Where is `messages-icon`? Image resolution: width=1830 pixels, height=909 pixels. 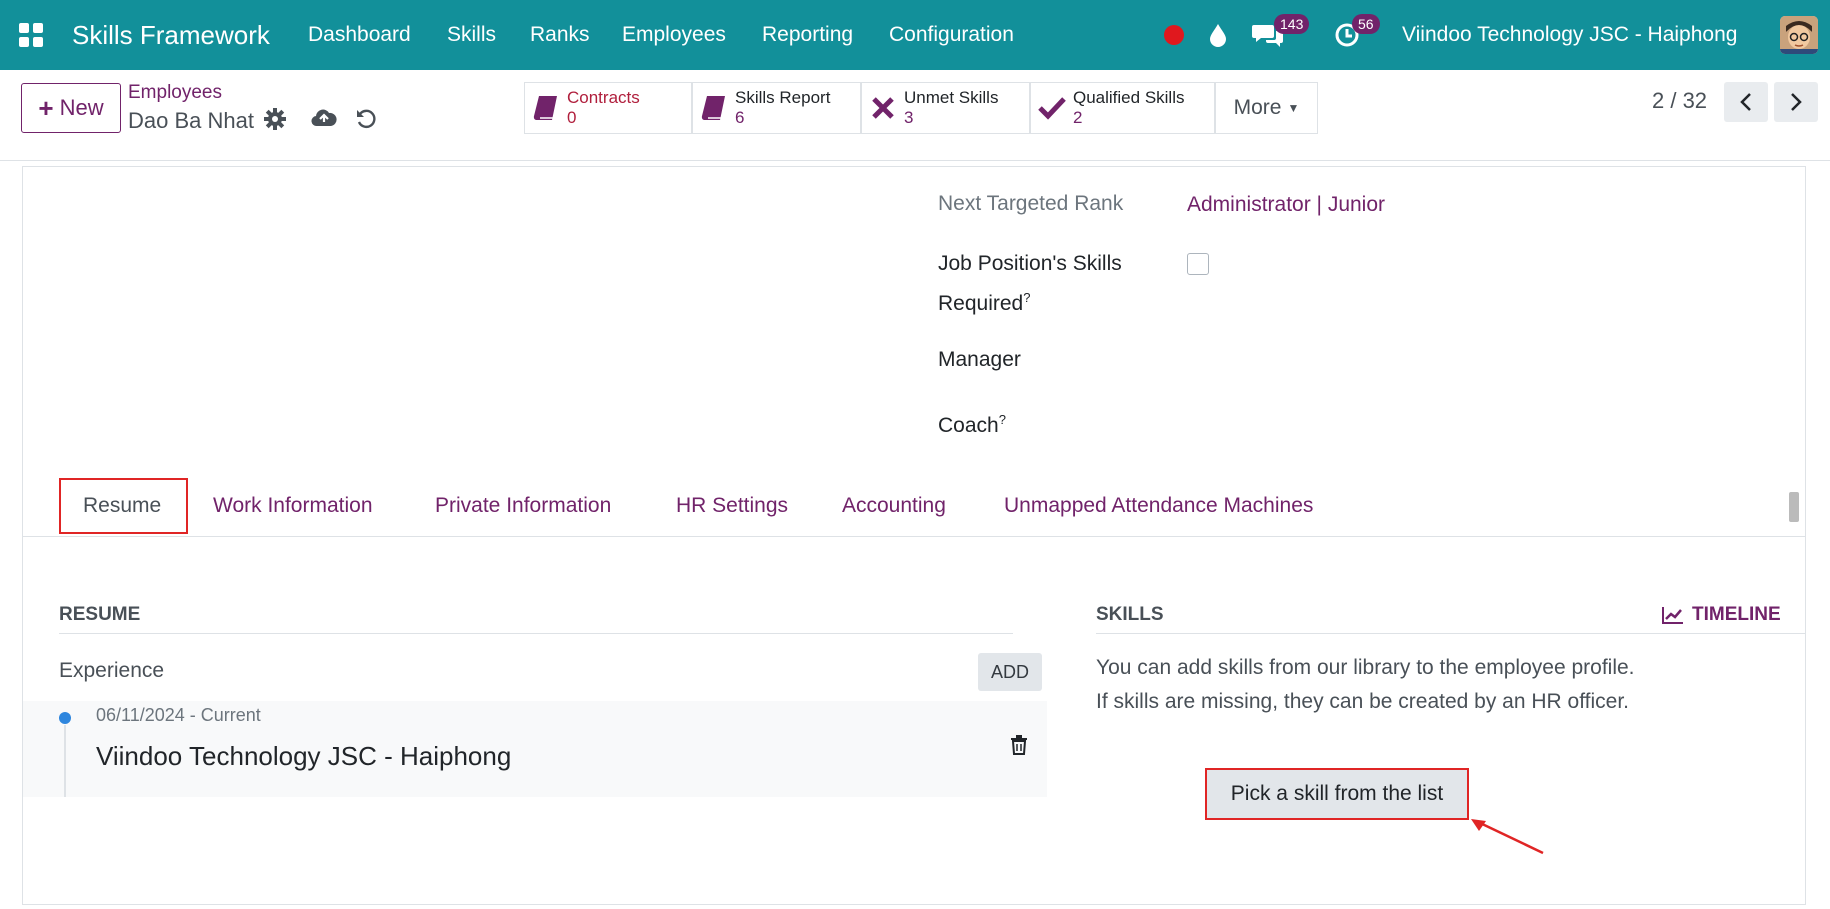
messages-icon is located at coordinates (1268, 35).